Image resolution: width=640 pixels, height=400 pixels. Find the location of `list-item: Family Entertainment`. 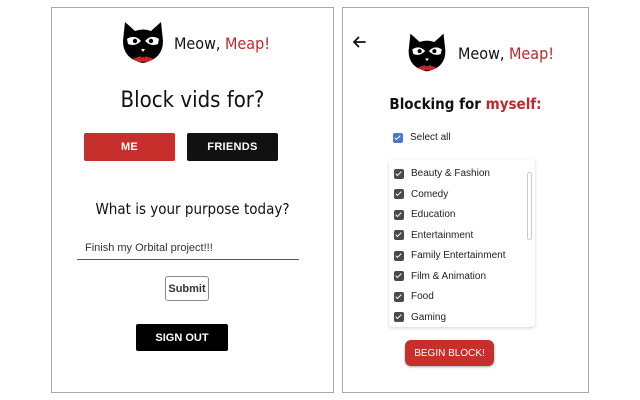

list-item: Family Entertainment is located at coordinates (449, 255).